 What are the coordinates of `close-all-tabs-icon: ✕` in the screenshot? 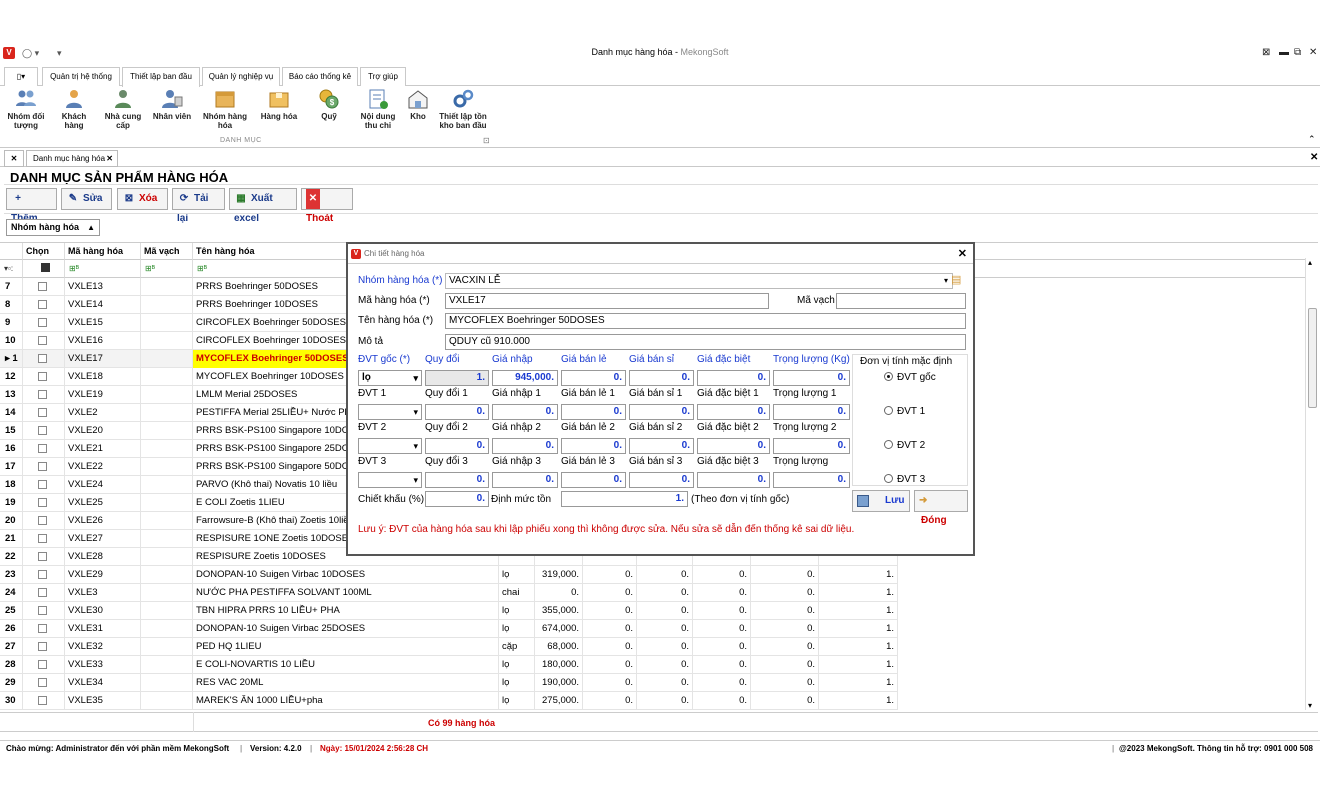 It's located at (14, 158).